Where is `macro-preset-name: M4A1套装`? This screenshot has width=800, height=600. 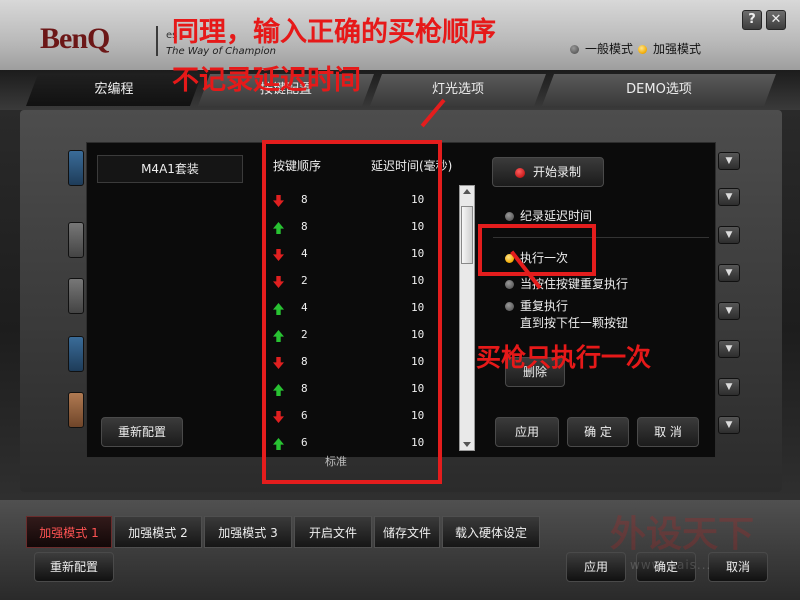 macro-preset-name: M4A1套装 is located at coordinates (170, 169).